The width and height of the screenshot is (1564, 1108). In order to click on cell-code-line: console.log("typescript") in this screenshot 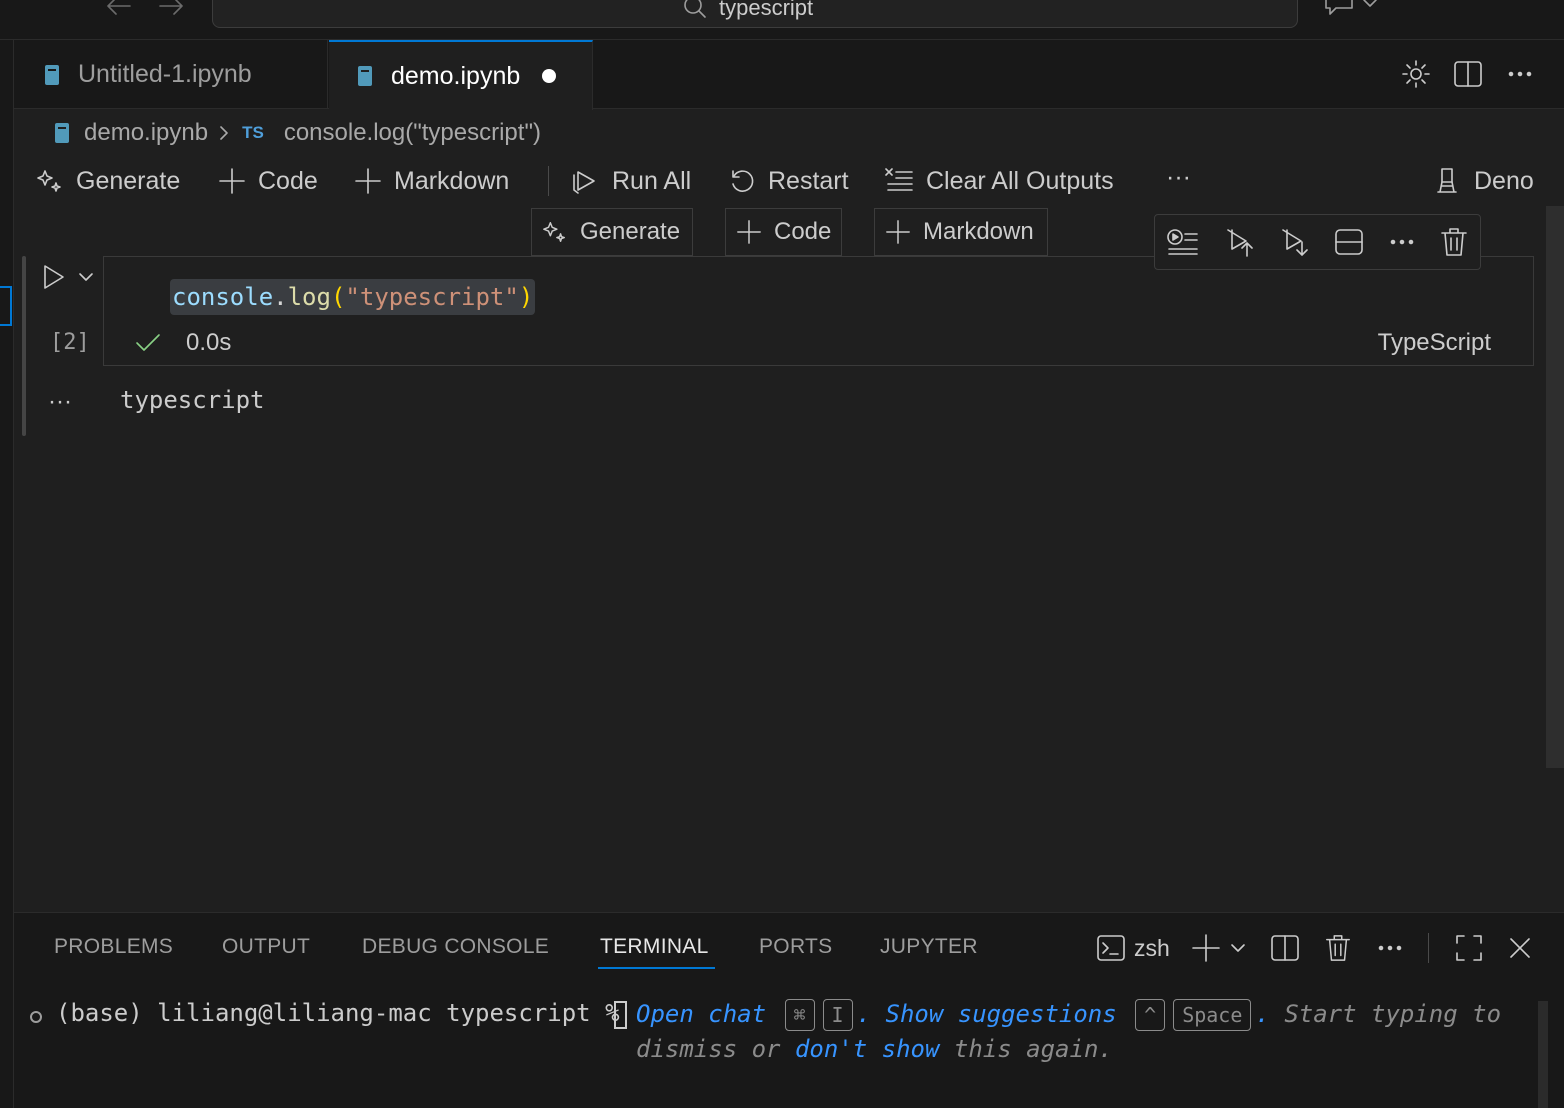, I will do `click(353, 297)`.